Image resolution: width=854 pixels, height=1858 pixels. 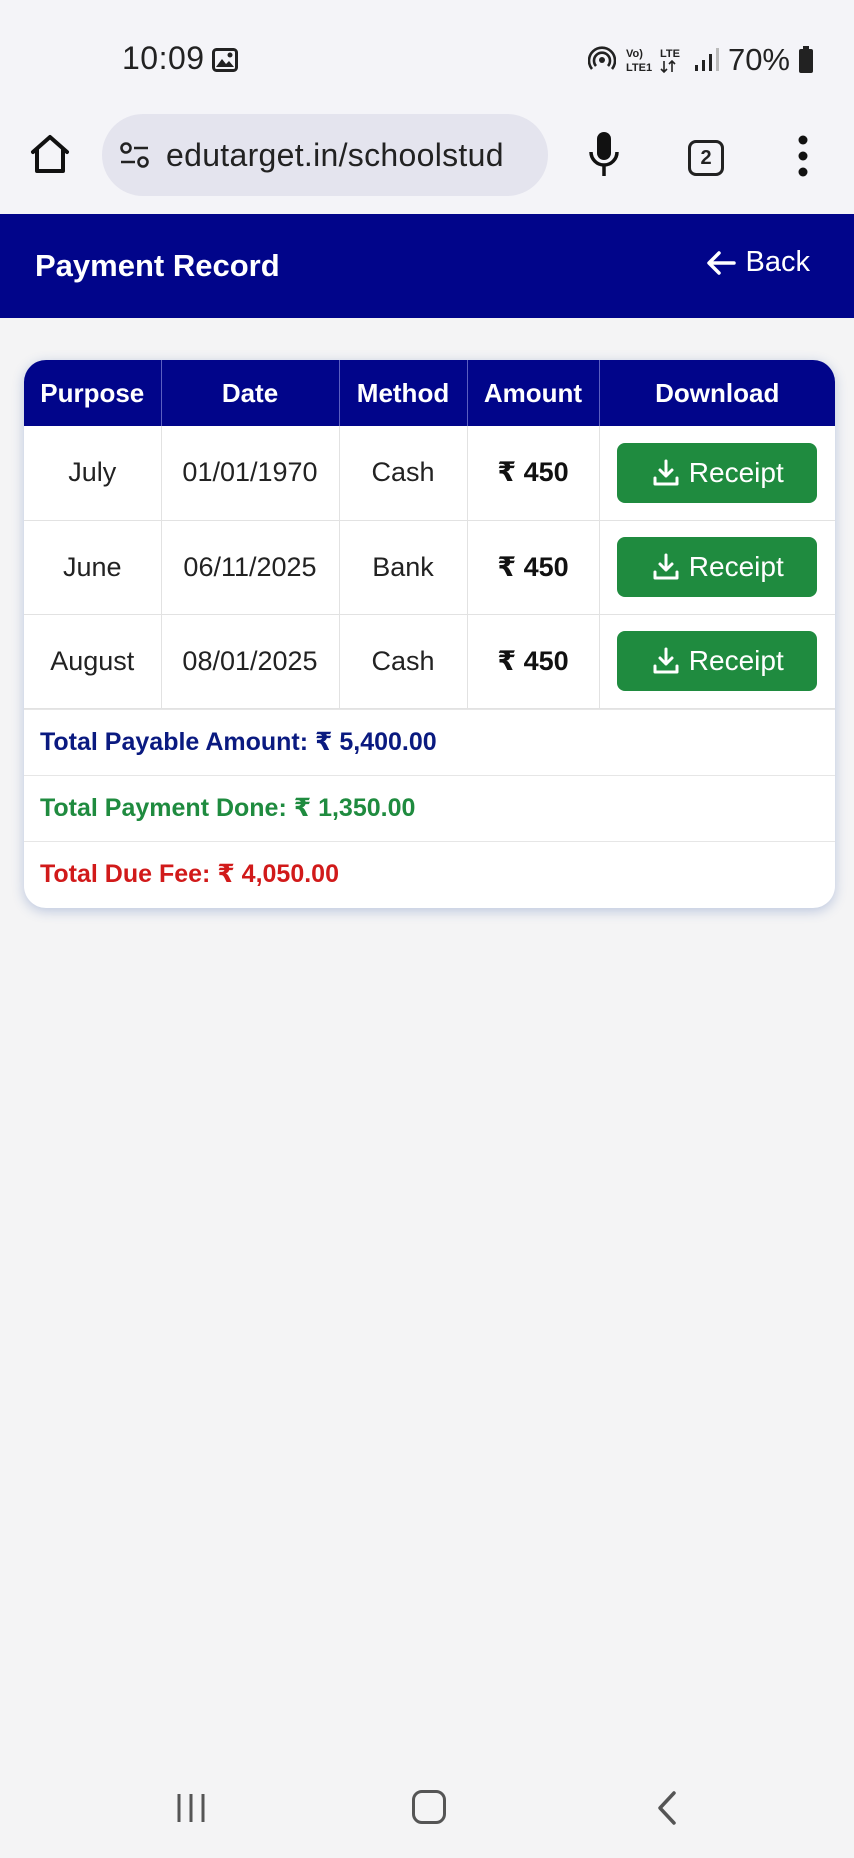 What do you see at coordinates (93, 473) in the screenshot?
I see `cell-purpose: July` at bounding box center [93, 473].